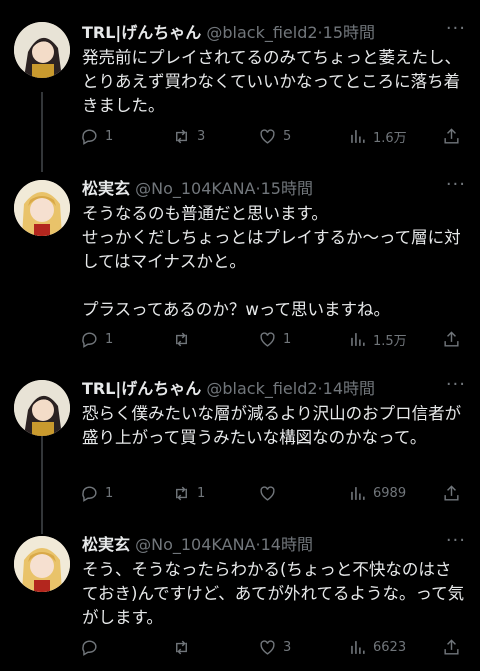  What do you see at coordinates (390, 341) in the screenshot?
I see `view-count: 1.5万` at bounding box center [390, 341].